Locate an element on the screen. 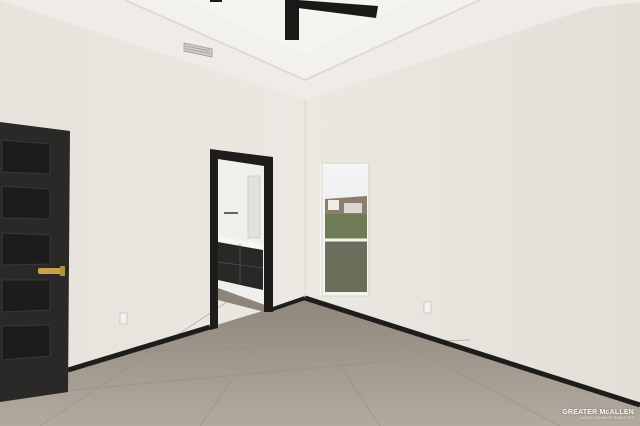  watermark-logo: GREATER McALLEN ASSOCIATION OF REALTORS is located at coordinates (598, 415).